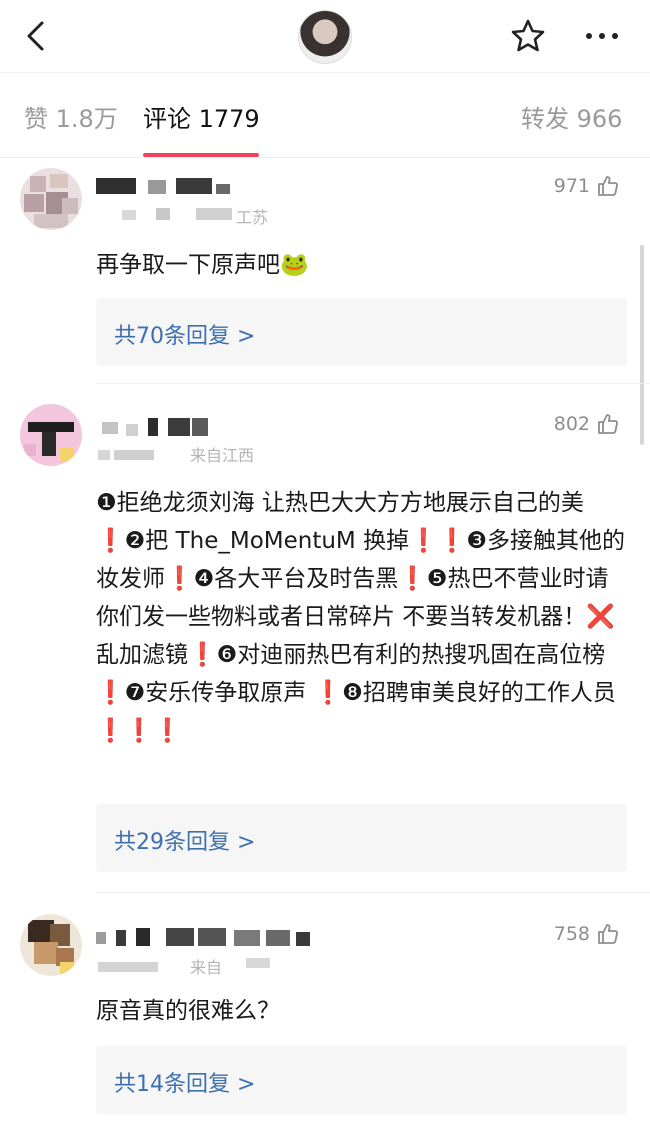  What do you see at coordinates (528, 36) in the screenshot?
I see `star-icon` at bounding box center [528, 36].